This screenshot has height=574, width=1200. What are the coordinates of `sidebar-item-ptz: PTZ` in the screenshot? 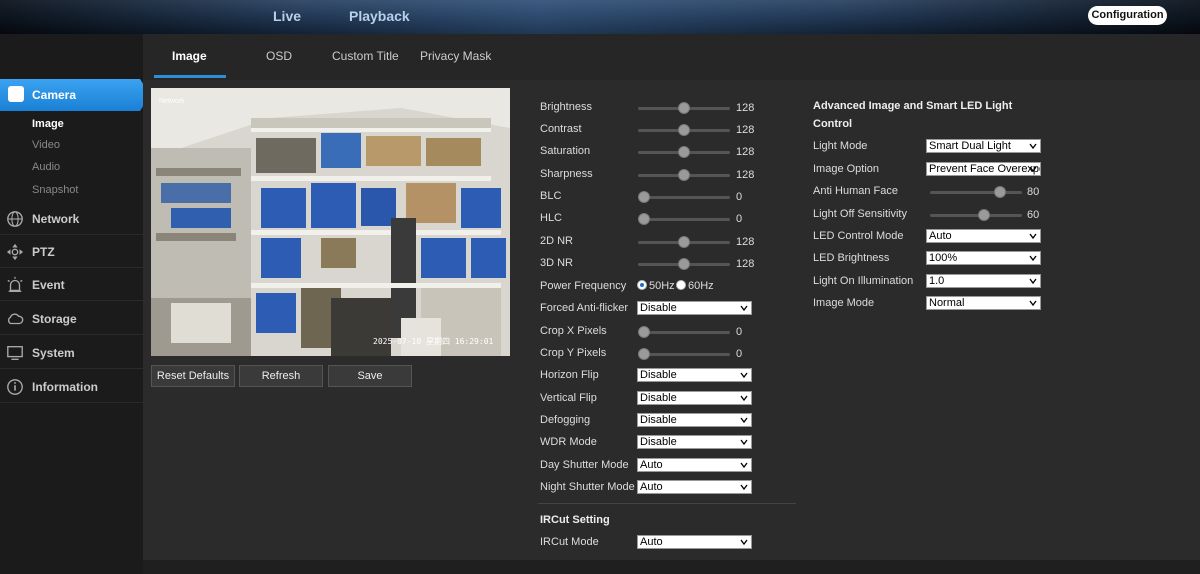 It's located at (71, 251).